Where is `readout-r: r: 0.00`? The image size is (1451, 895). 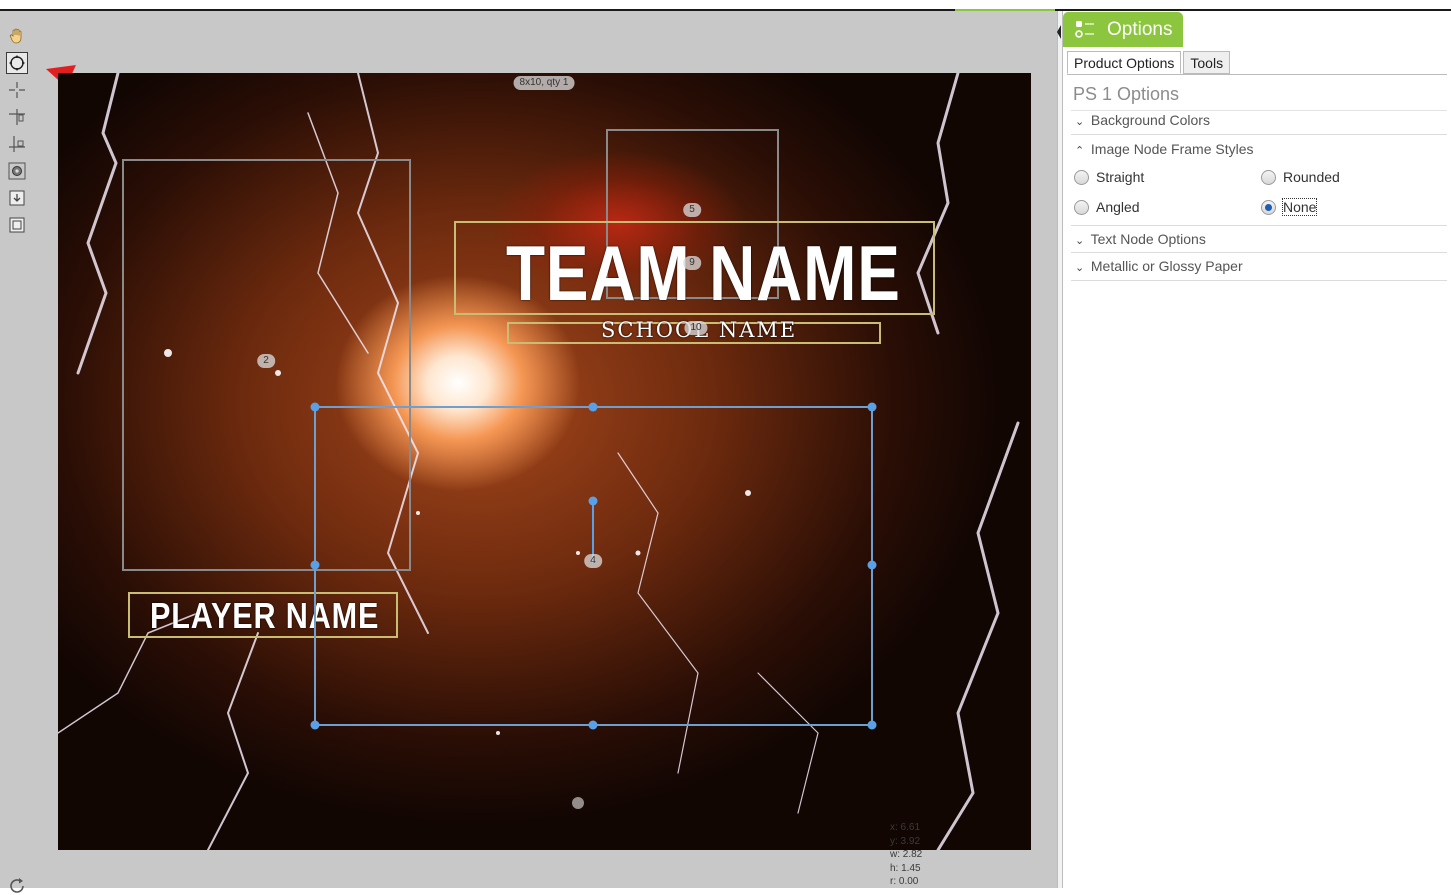
readout-r: r: 0.00 is located at coordinates (904, 881).